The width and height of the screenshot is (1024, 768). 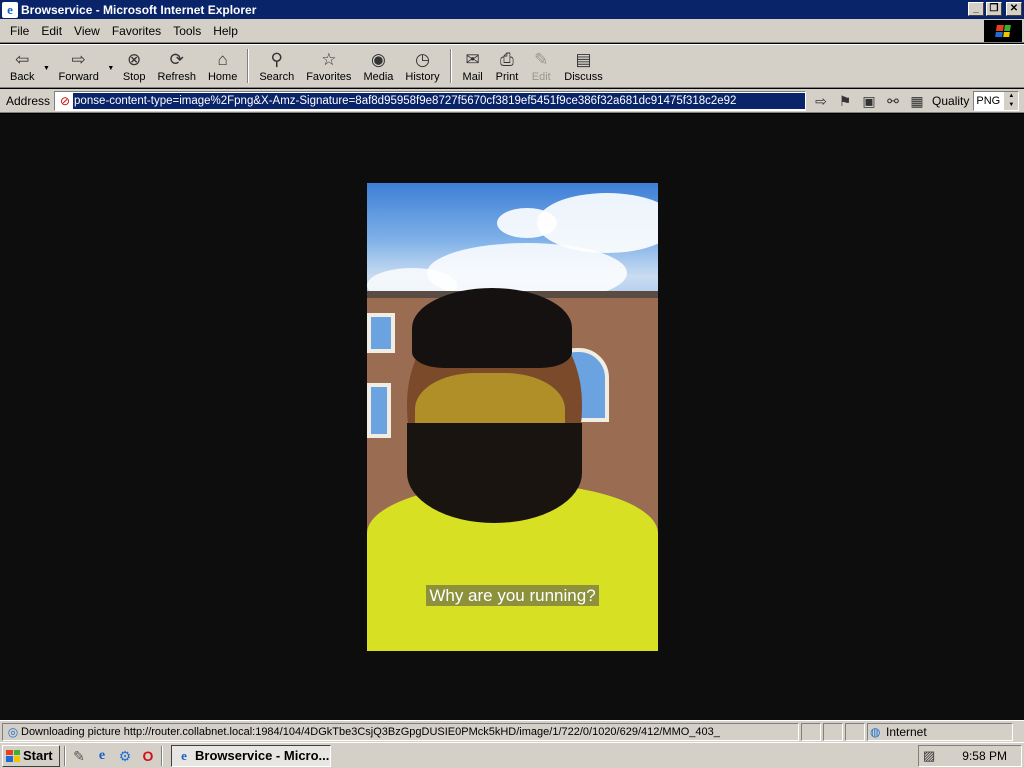 I want to click on stop-button: ⊗ Stop, so click(x=134, y=66).